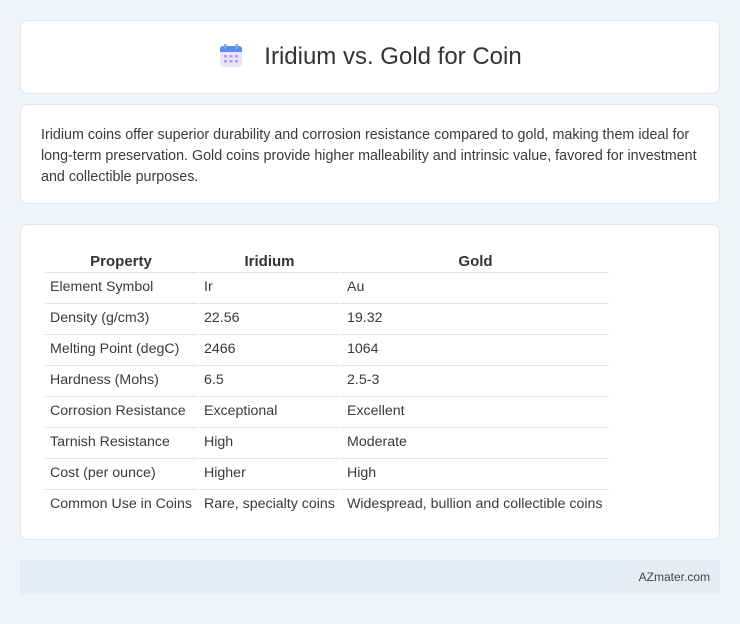 The image size is (740, 624). What do you see at coordinates (269, 348) in the screenshot?
I see `cell-iridium: 2466` at bounding box center [269, 348].